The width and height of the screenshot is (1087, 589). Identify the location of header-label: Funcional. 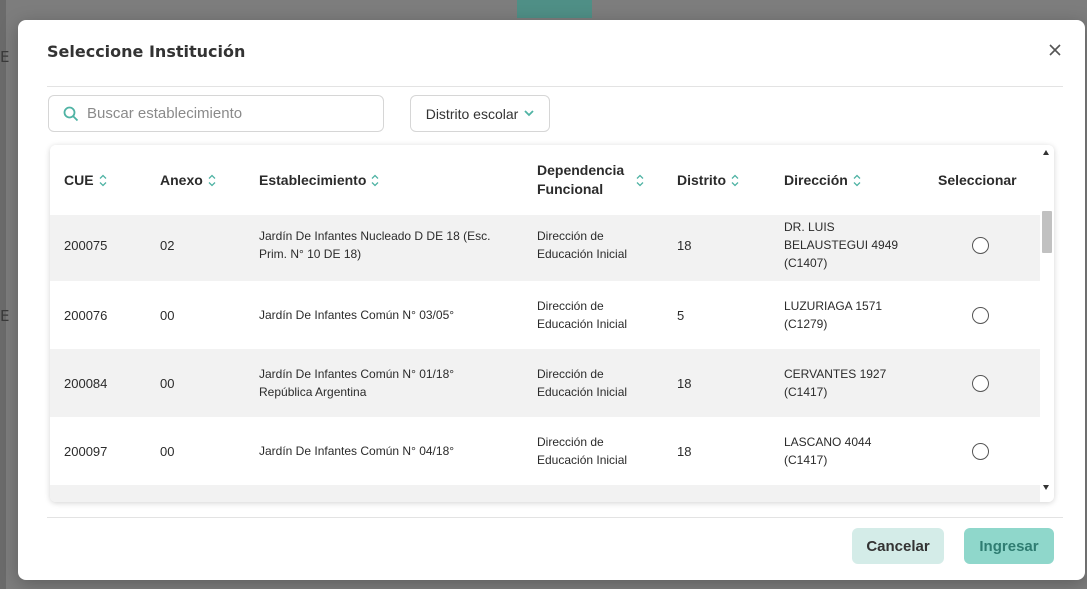
(570, 189).